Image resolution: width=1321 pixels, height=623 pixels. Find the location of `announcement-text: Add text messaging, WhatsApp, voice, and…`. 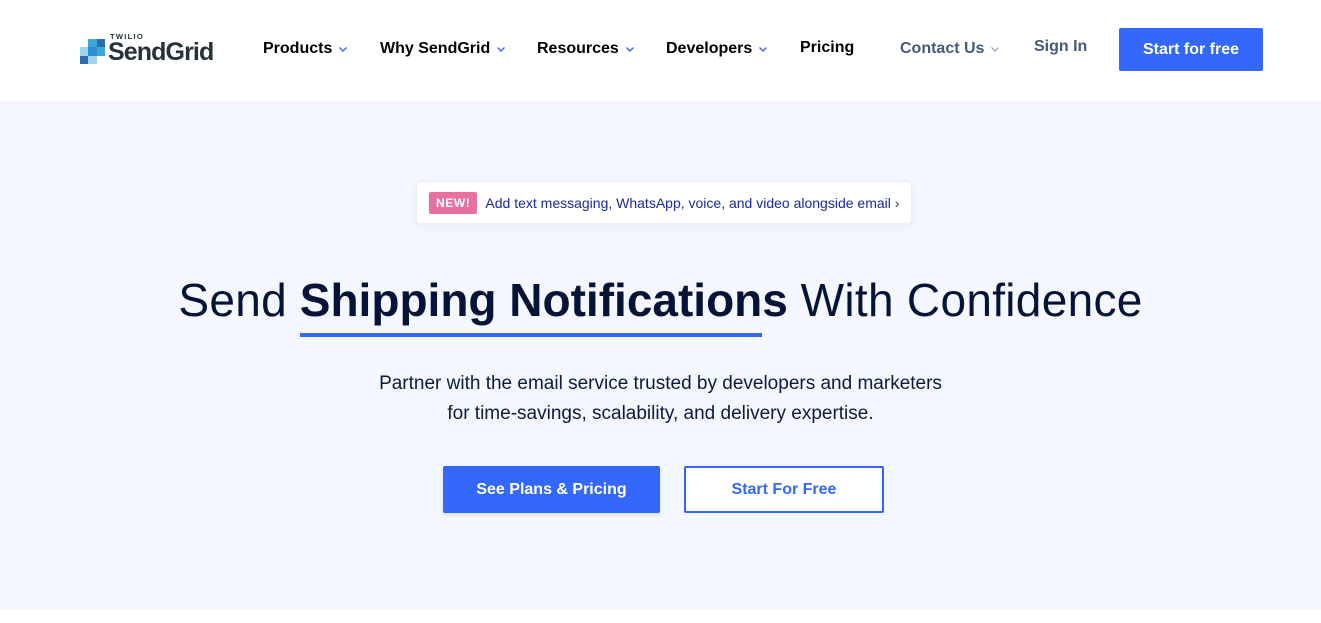

announcement-text: Add text messaging, WhatsApp, voice, and… is located at coordinates (692, 202).